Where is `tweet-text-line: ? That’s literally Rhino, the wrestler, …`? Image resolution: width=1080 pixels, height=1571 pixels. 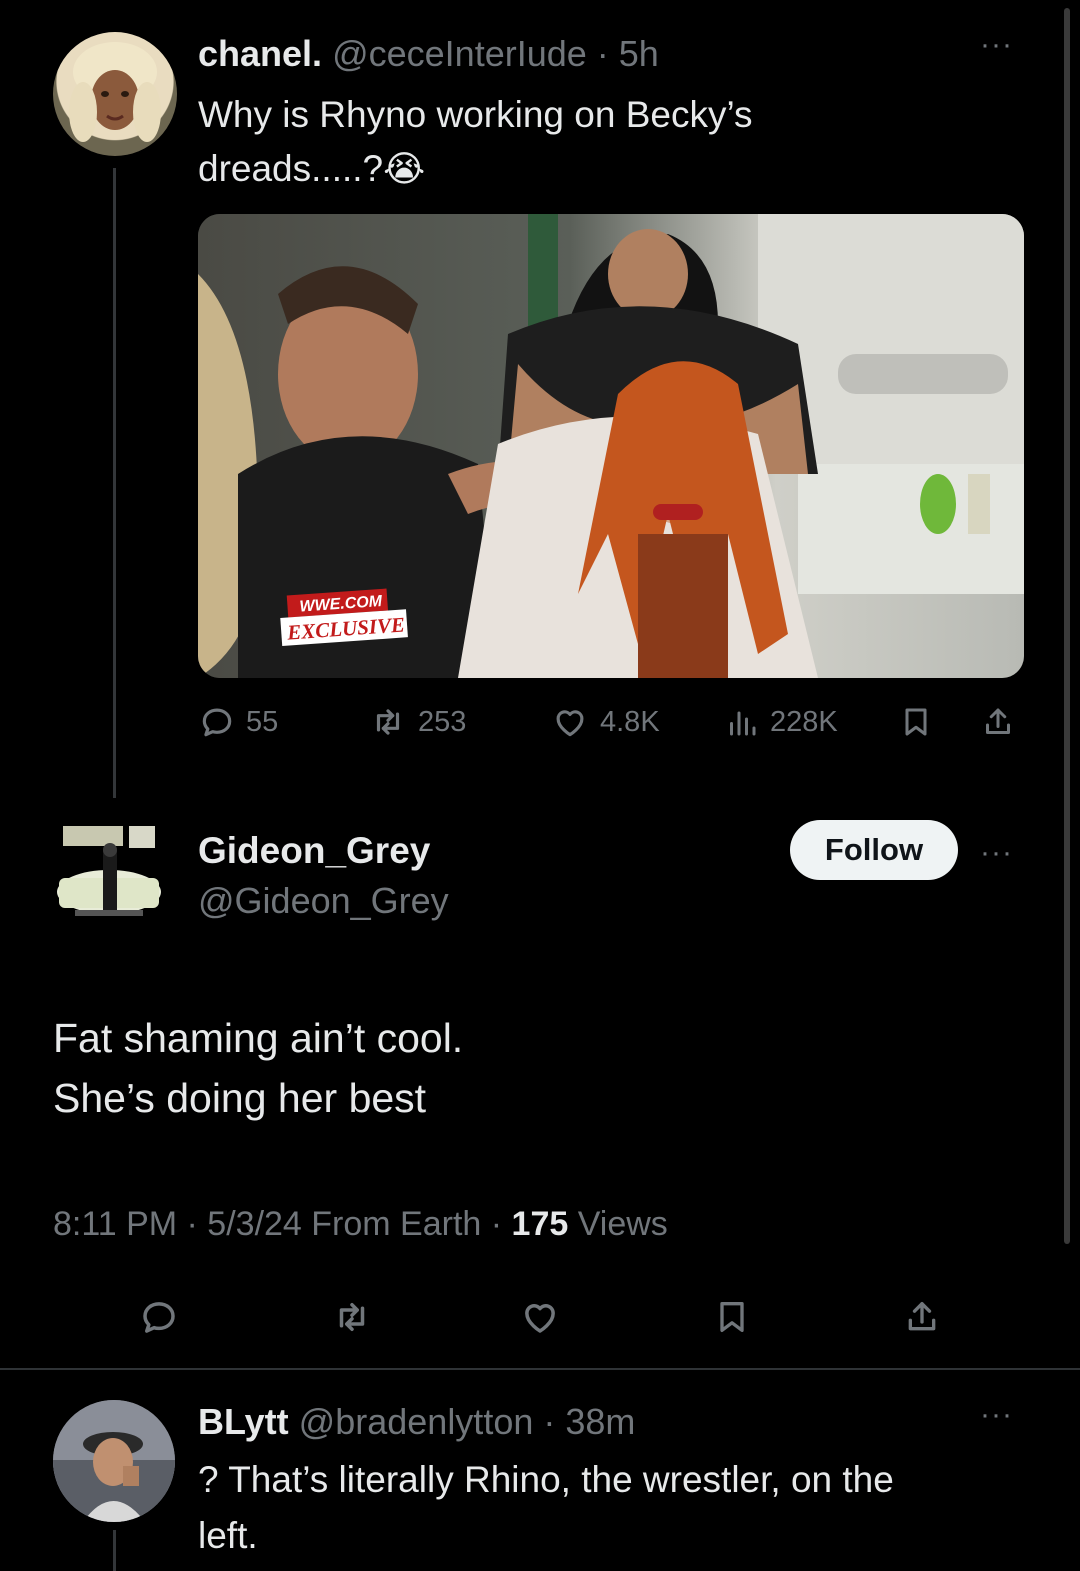 tweet-text-line: ? That’s literally Rhino, the wrestler, … is located at coordinates (546, 1479).